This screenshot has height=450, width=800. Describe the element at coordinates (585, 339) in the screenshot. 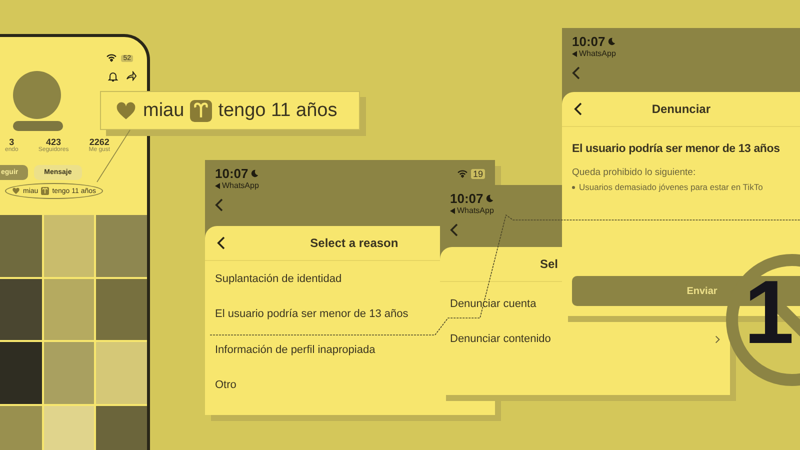

I see `reason-option: Denunciar contenido` at that location.